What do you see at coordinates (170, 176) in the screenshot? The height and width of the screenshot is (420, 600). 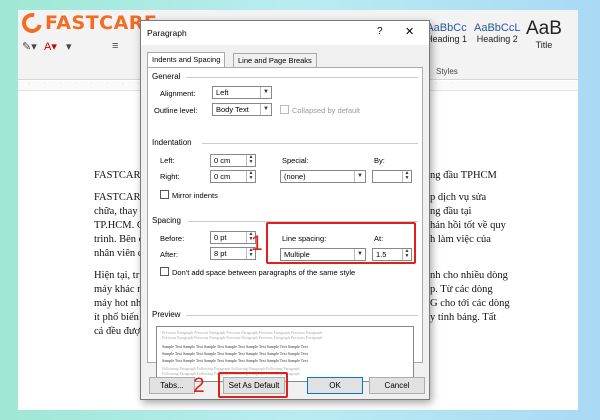 I see `right-indent-label: Right:` at bounding box center [170, 176].